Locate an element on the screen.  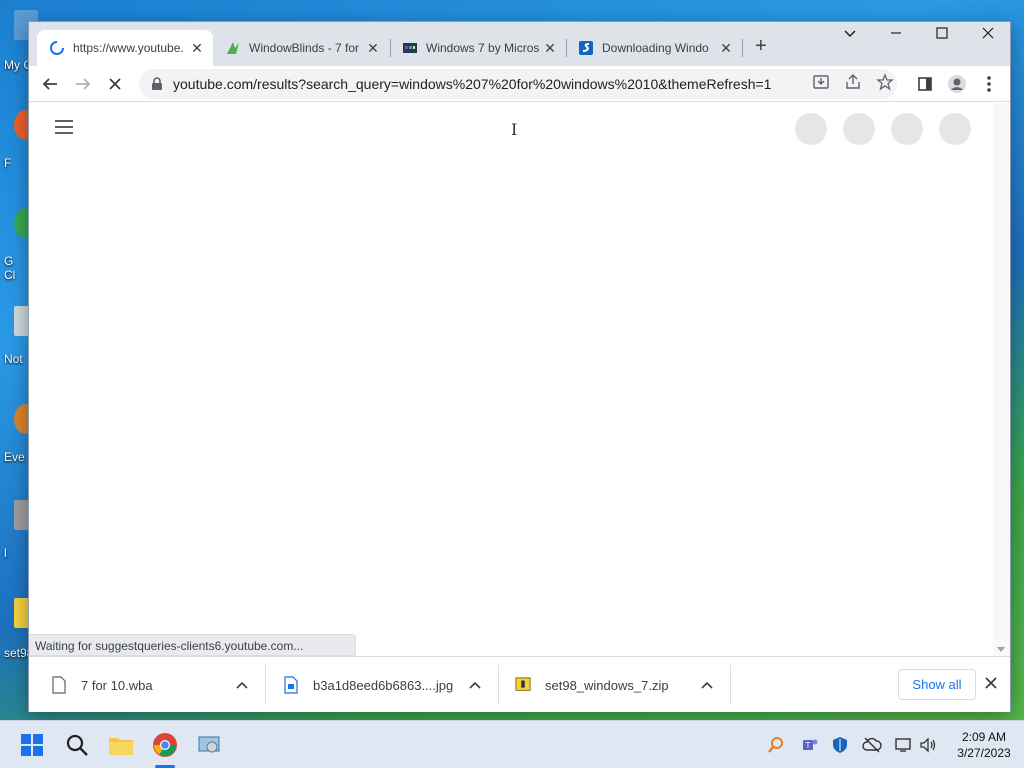
network-icon is located at coordinates (904, 745).